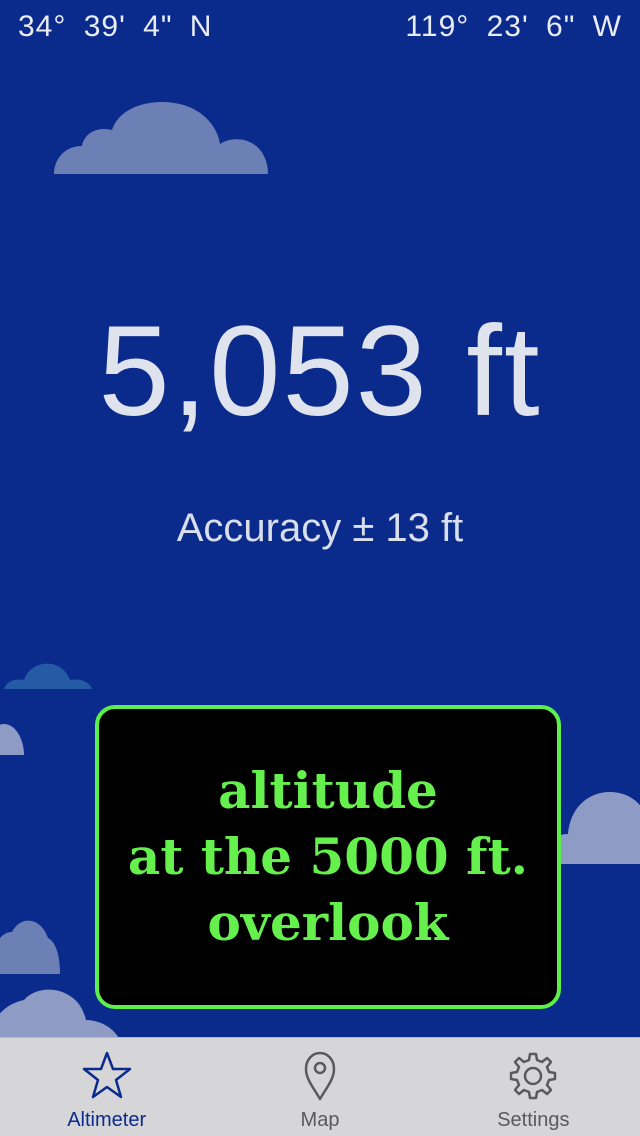  I want to click on callout-line: at the 5000 ft., so click(328, 856).